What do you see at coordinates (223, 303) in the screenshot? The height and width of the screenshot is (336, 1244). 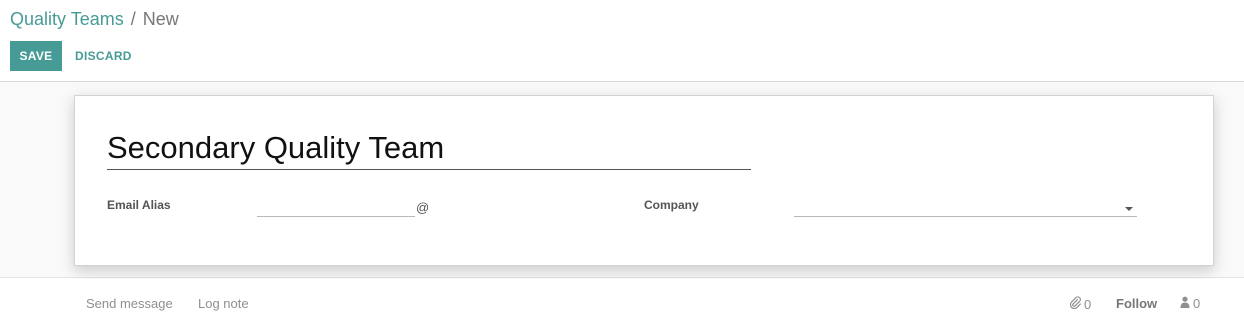 I see `log-note-button: Log note` at bounding box center [223, 303].